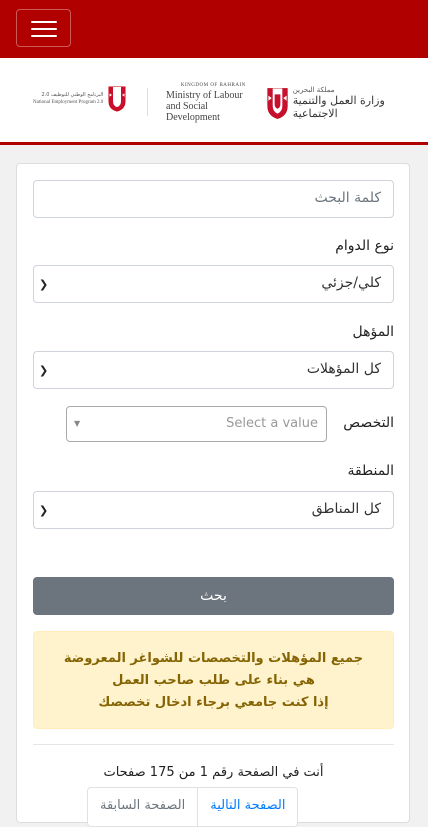 This screenshot has width=428, height=827. Describe the element at coordinates (8, 482) in the screenshot. I see `side-pattern-left` at that location.